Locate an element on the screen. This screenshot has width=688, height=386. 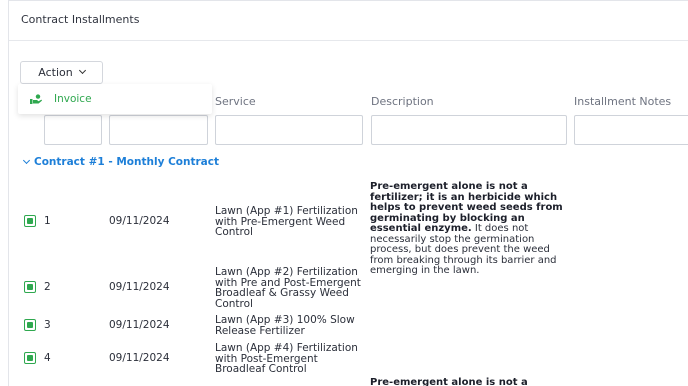
row-number: 3 is located at coordinates (47, 325).